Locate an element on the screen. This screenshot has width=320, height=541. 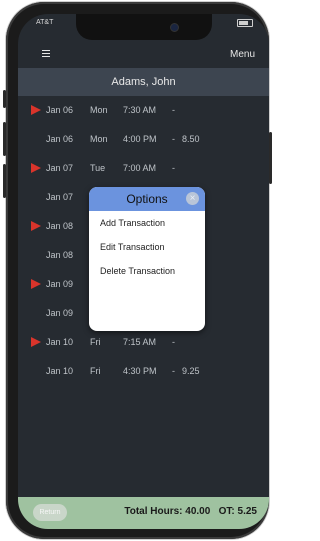
close-icon: × is located at coordinates (192, 198).